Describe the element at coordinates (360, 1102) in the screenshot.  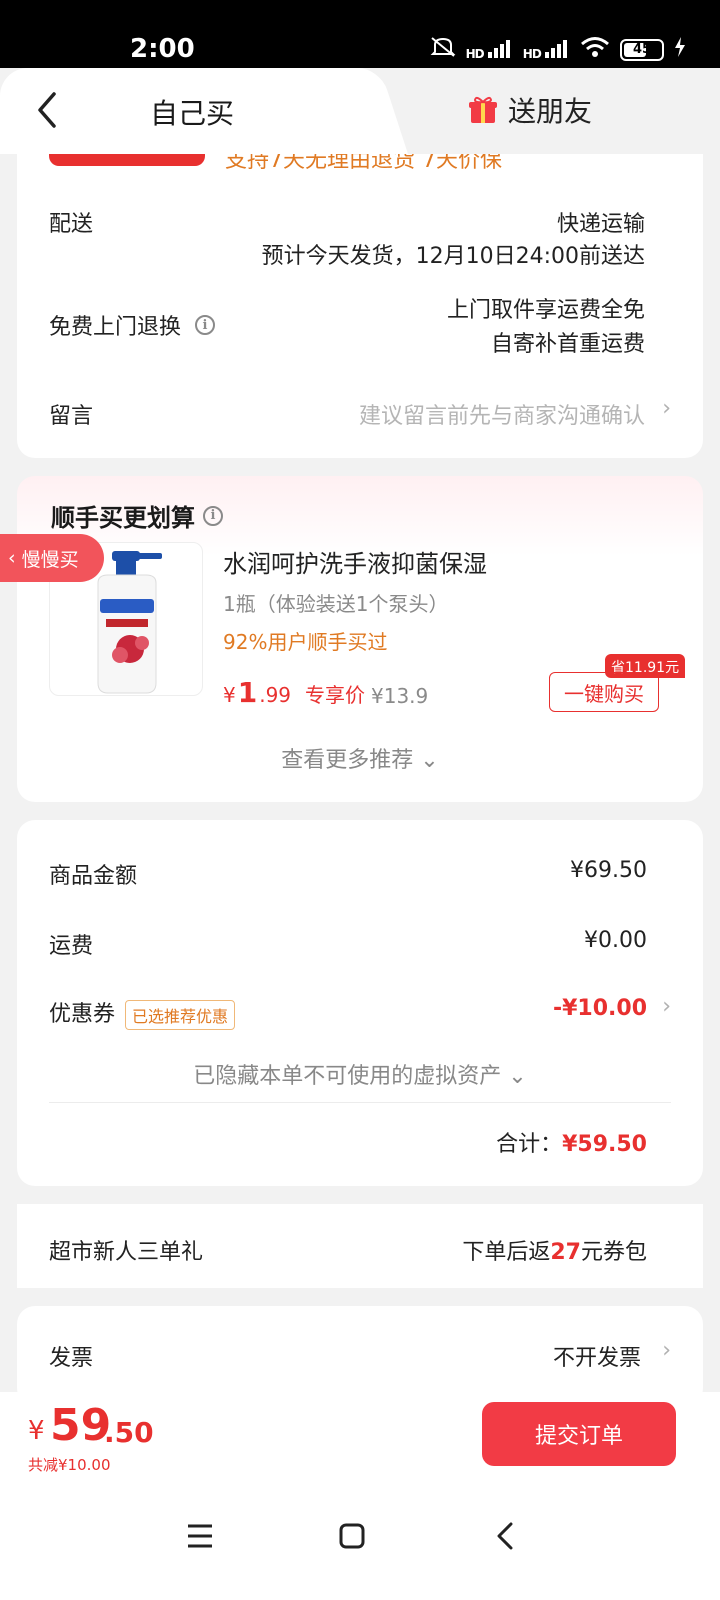
I see `divider` at that location.